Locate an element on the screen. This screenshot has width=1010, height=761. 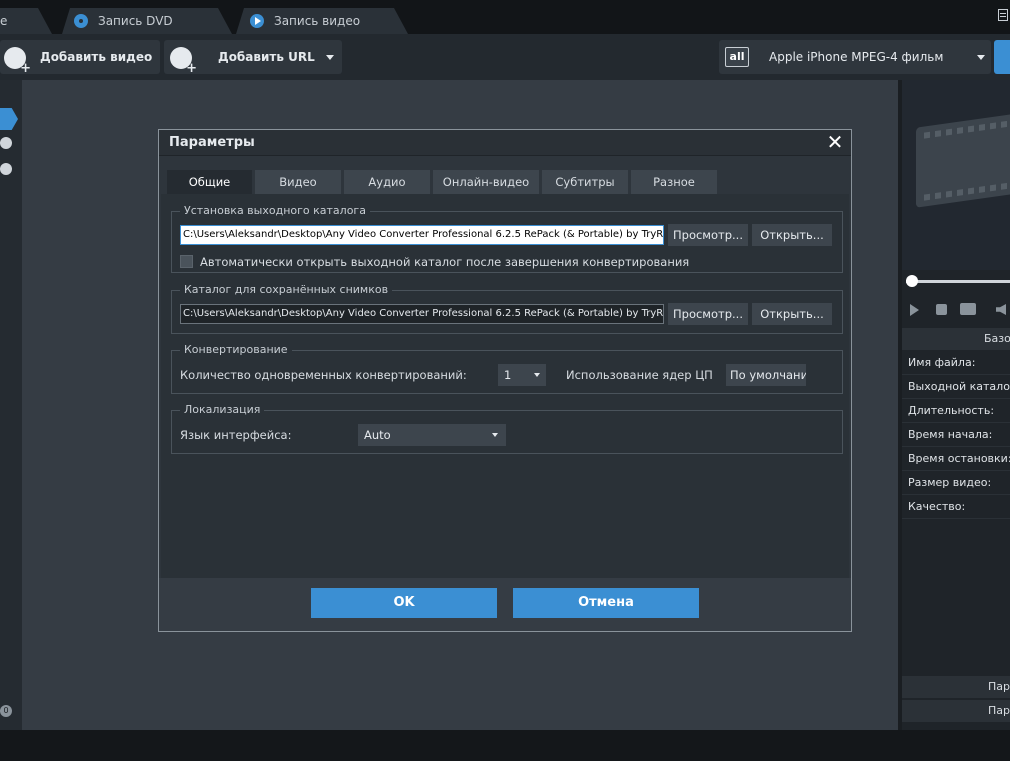
add-video-label: Добавить видео is located at coordinates (96, 57).